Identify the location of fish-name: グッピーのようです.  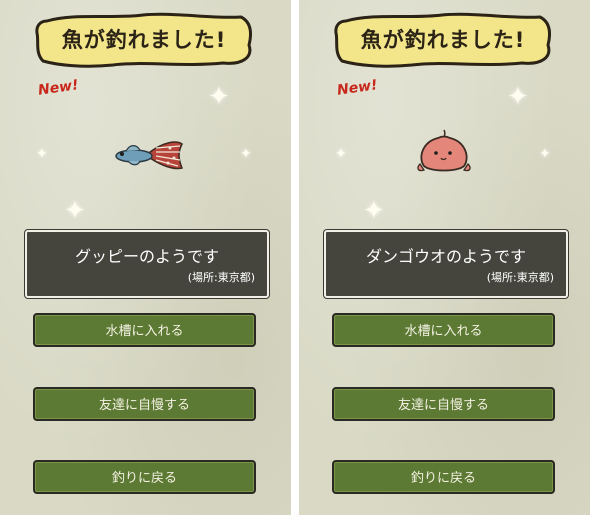
(146, 256).